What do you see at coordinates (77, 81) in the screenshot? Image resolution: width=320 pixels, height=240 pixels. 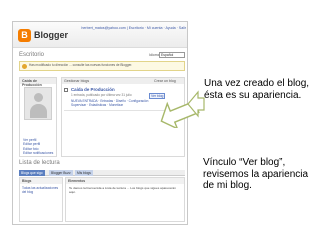 I see `manage-blogs-label: Gestionar blogs` at bounding box center [77, 81].